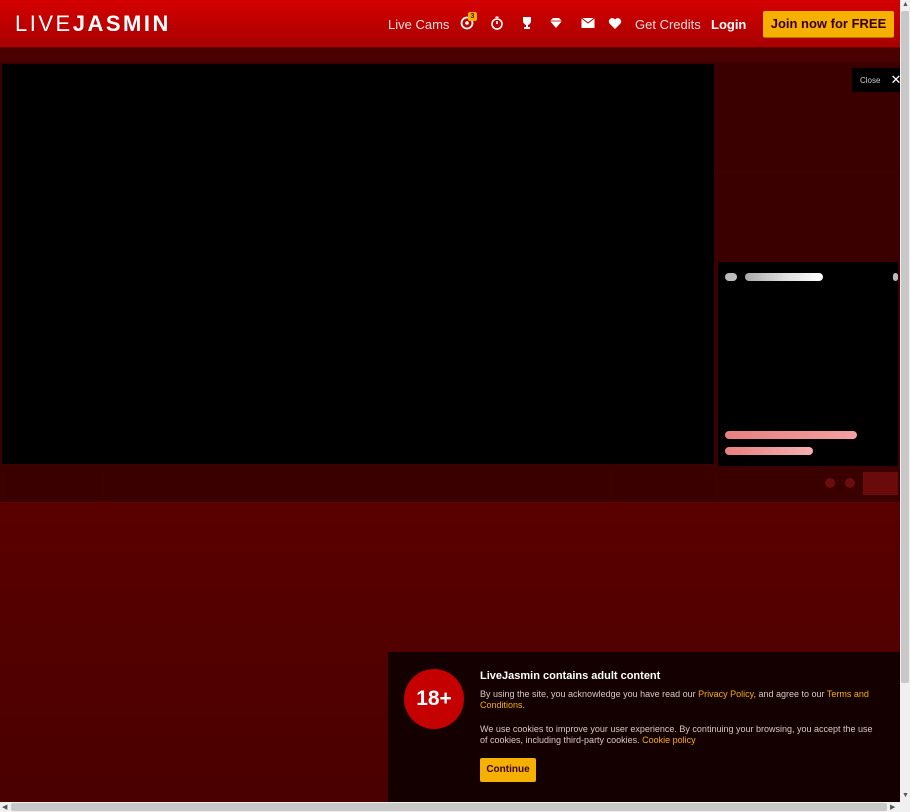 The image size is (910, 812). I want to click on login-link: Login, so click(728, 24).